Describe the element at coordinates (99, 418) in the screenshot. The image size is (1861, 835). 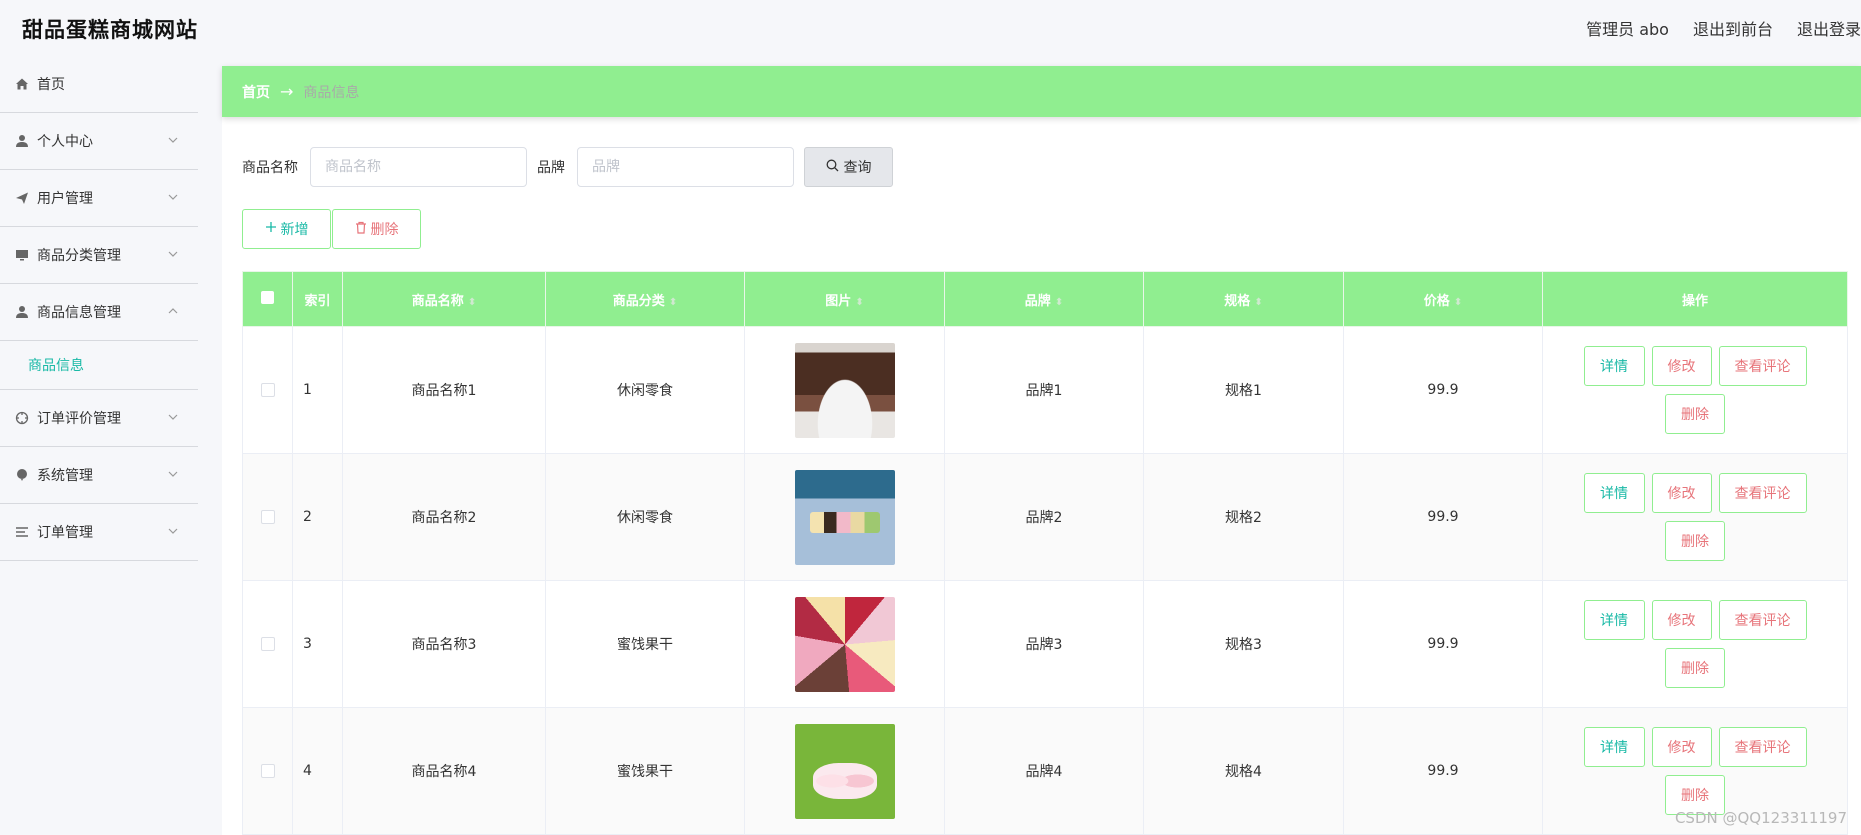
I see `sidebar-item-order-review-management: 订单评价管理` at that location.